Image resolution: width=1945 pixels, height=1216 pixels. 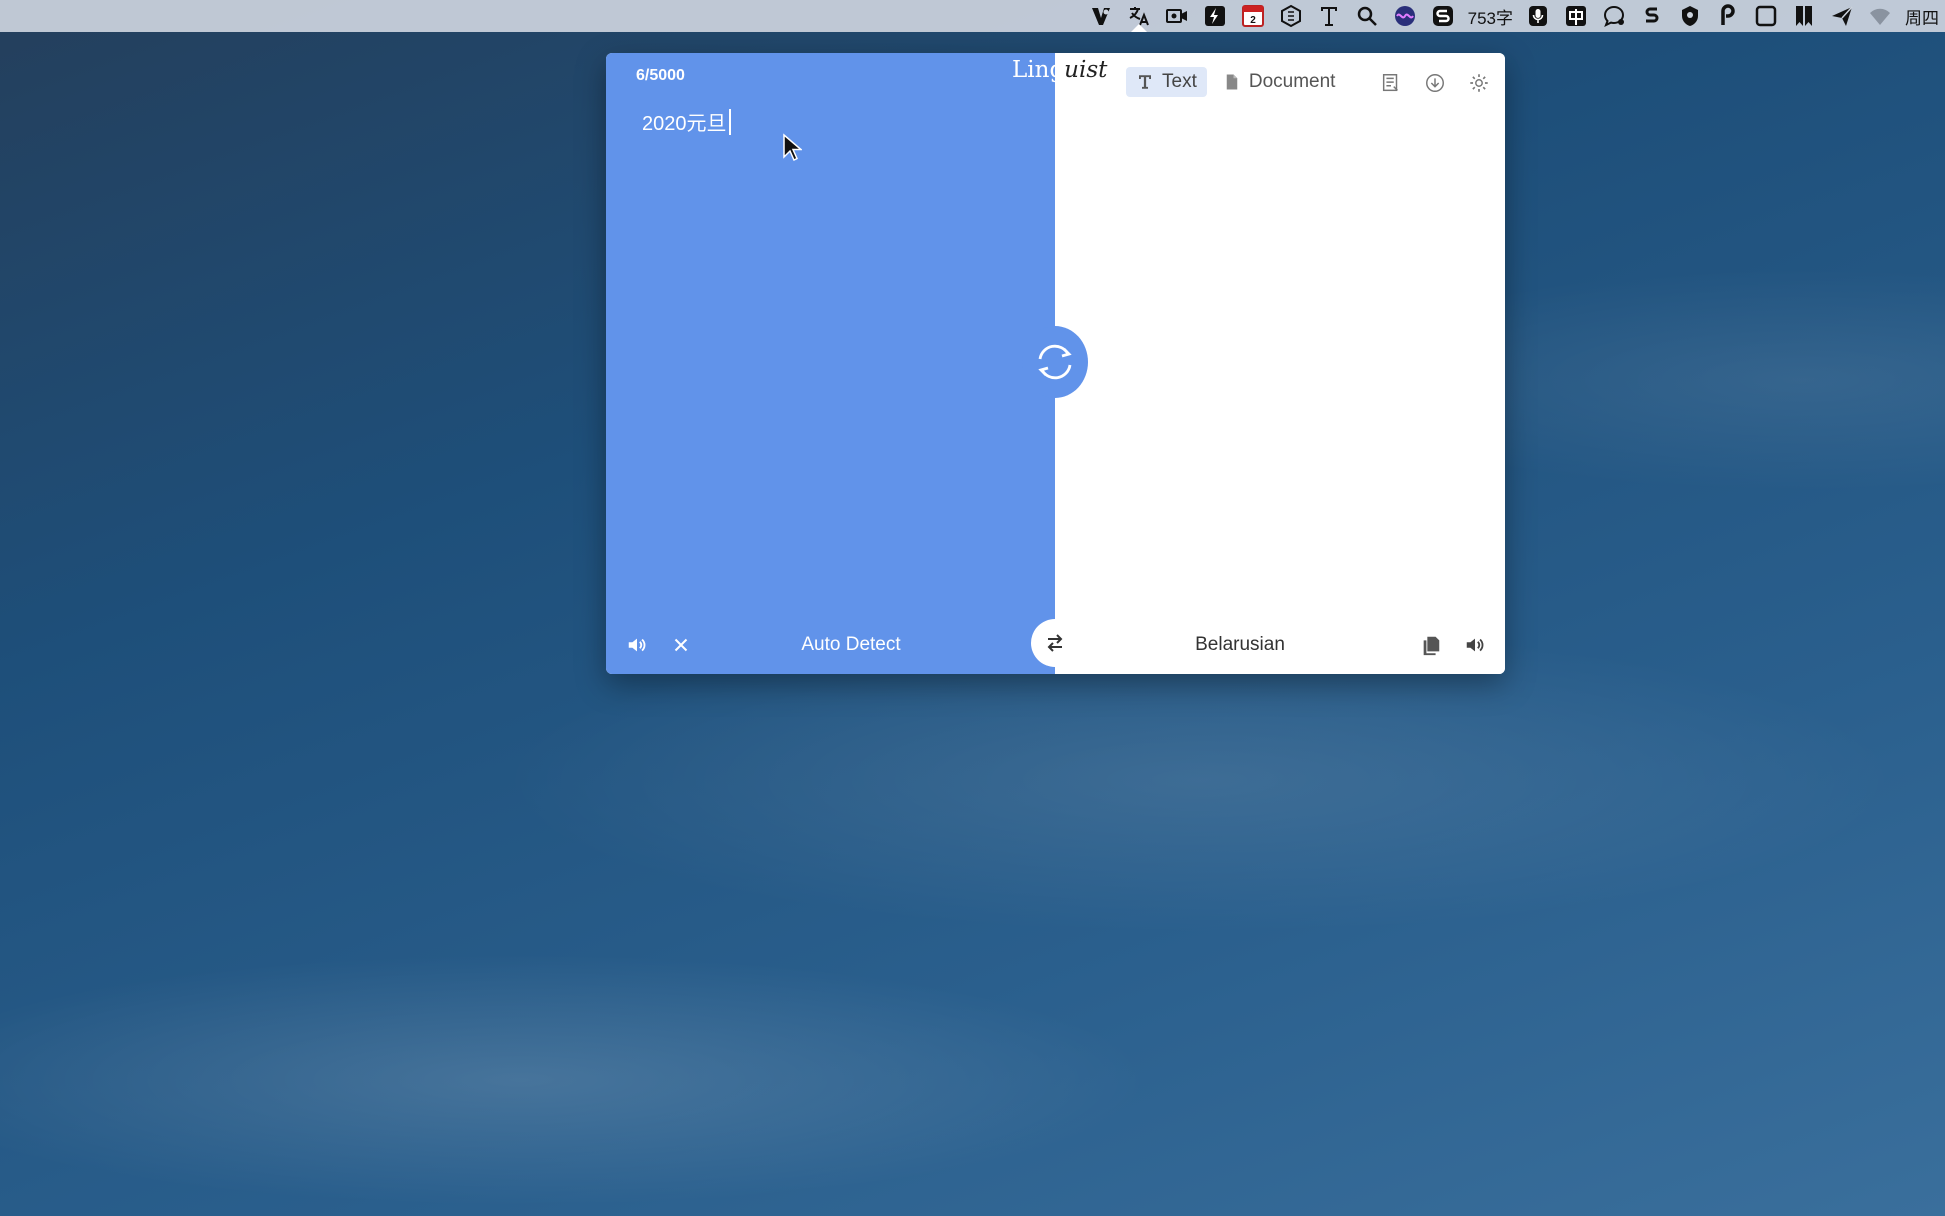 What do you see at coordinates (1101, 16) in the screenshot?
I see `vivaldi-icon` at bounding box center [1101, 16].